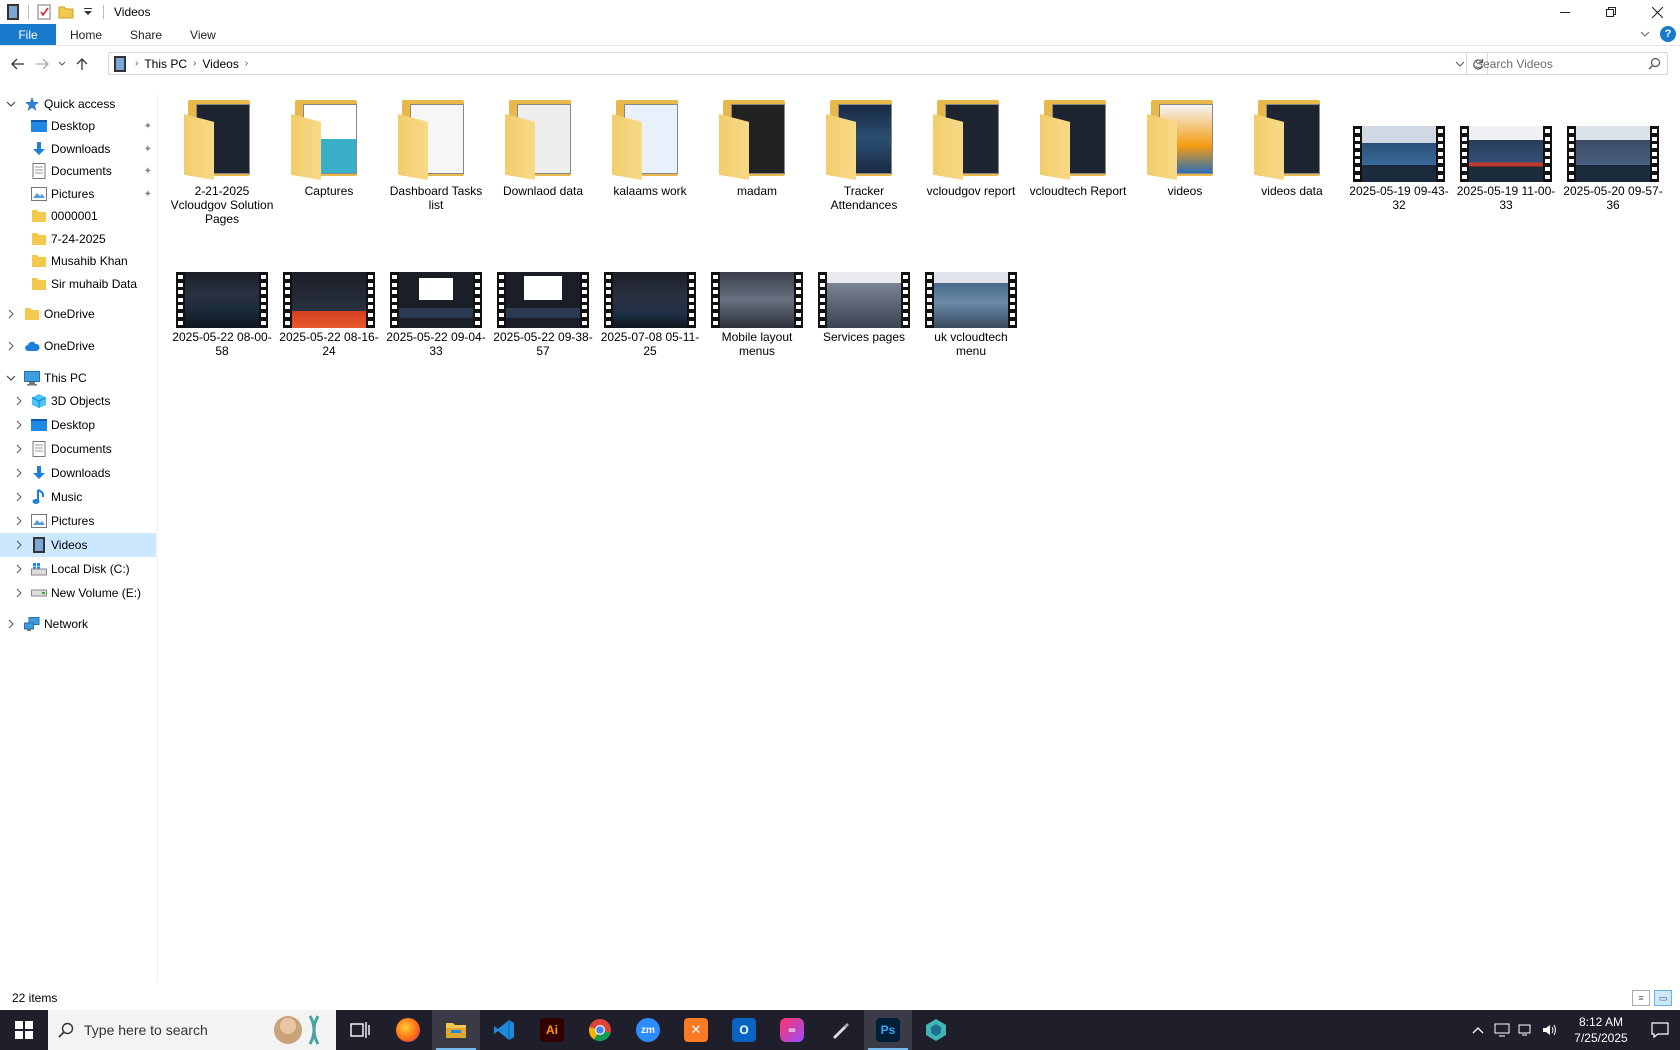 Image resolution: width=1680 pixels, height=1050 pixels. What do you see at coordinates (696, 1030) in the screenshot?
I see `xampp-icon: ✕` at bounding box center [696, 1030].